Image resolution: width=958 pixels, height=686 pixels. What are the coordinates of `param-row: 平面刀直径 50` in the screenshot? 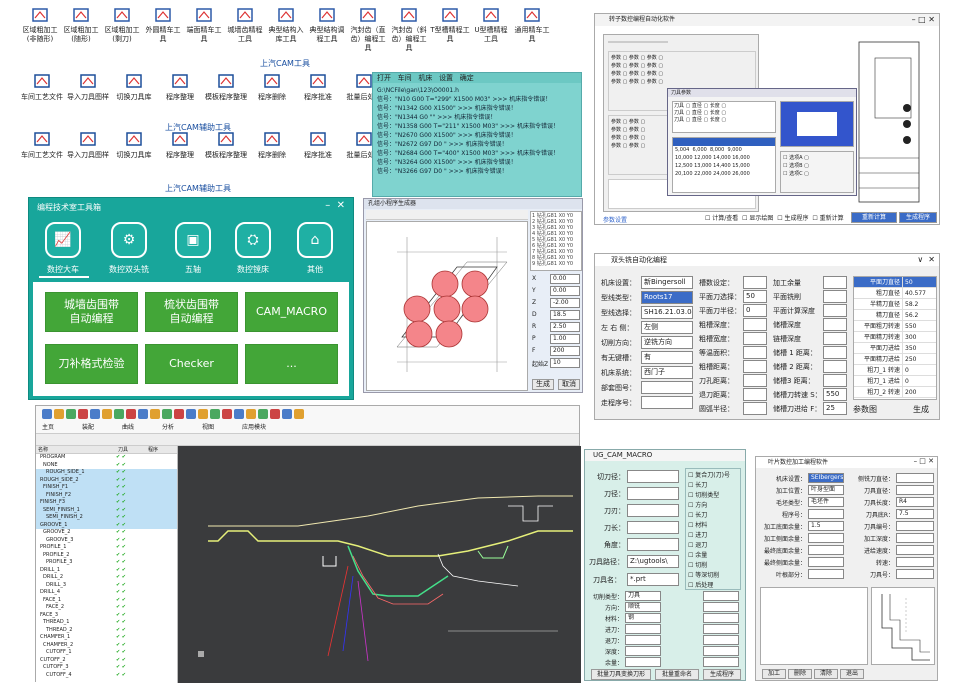 It's located at (895, 282).